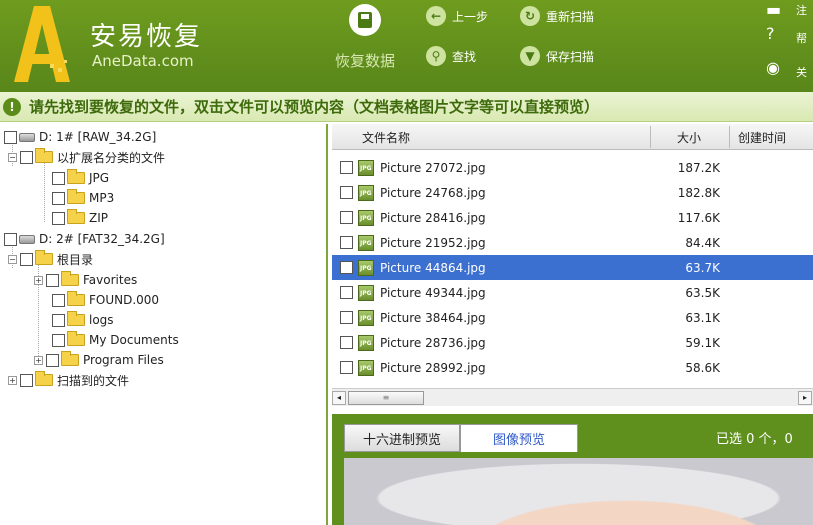 This screenshot has width=813, height=525. Describe the element at coordinates (578, 491) in the screenshot. I see `image-preview-area` at that location.